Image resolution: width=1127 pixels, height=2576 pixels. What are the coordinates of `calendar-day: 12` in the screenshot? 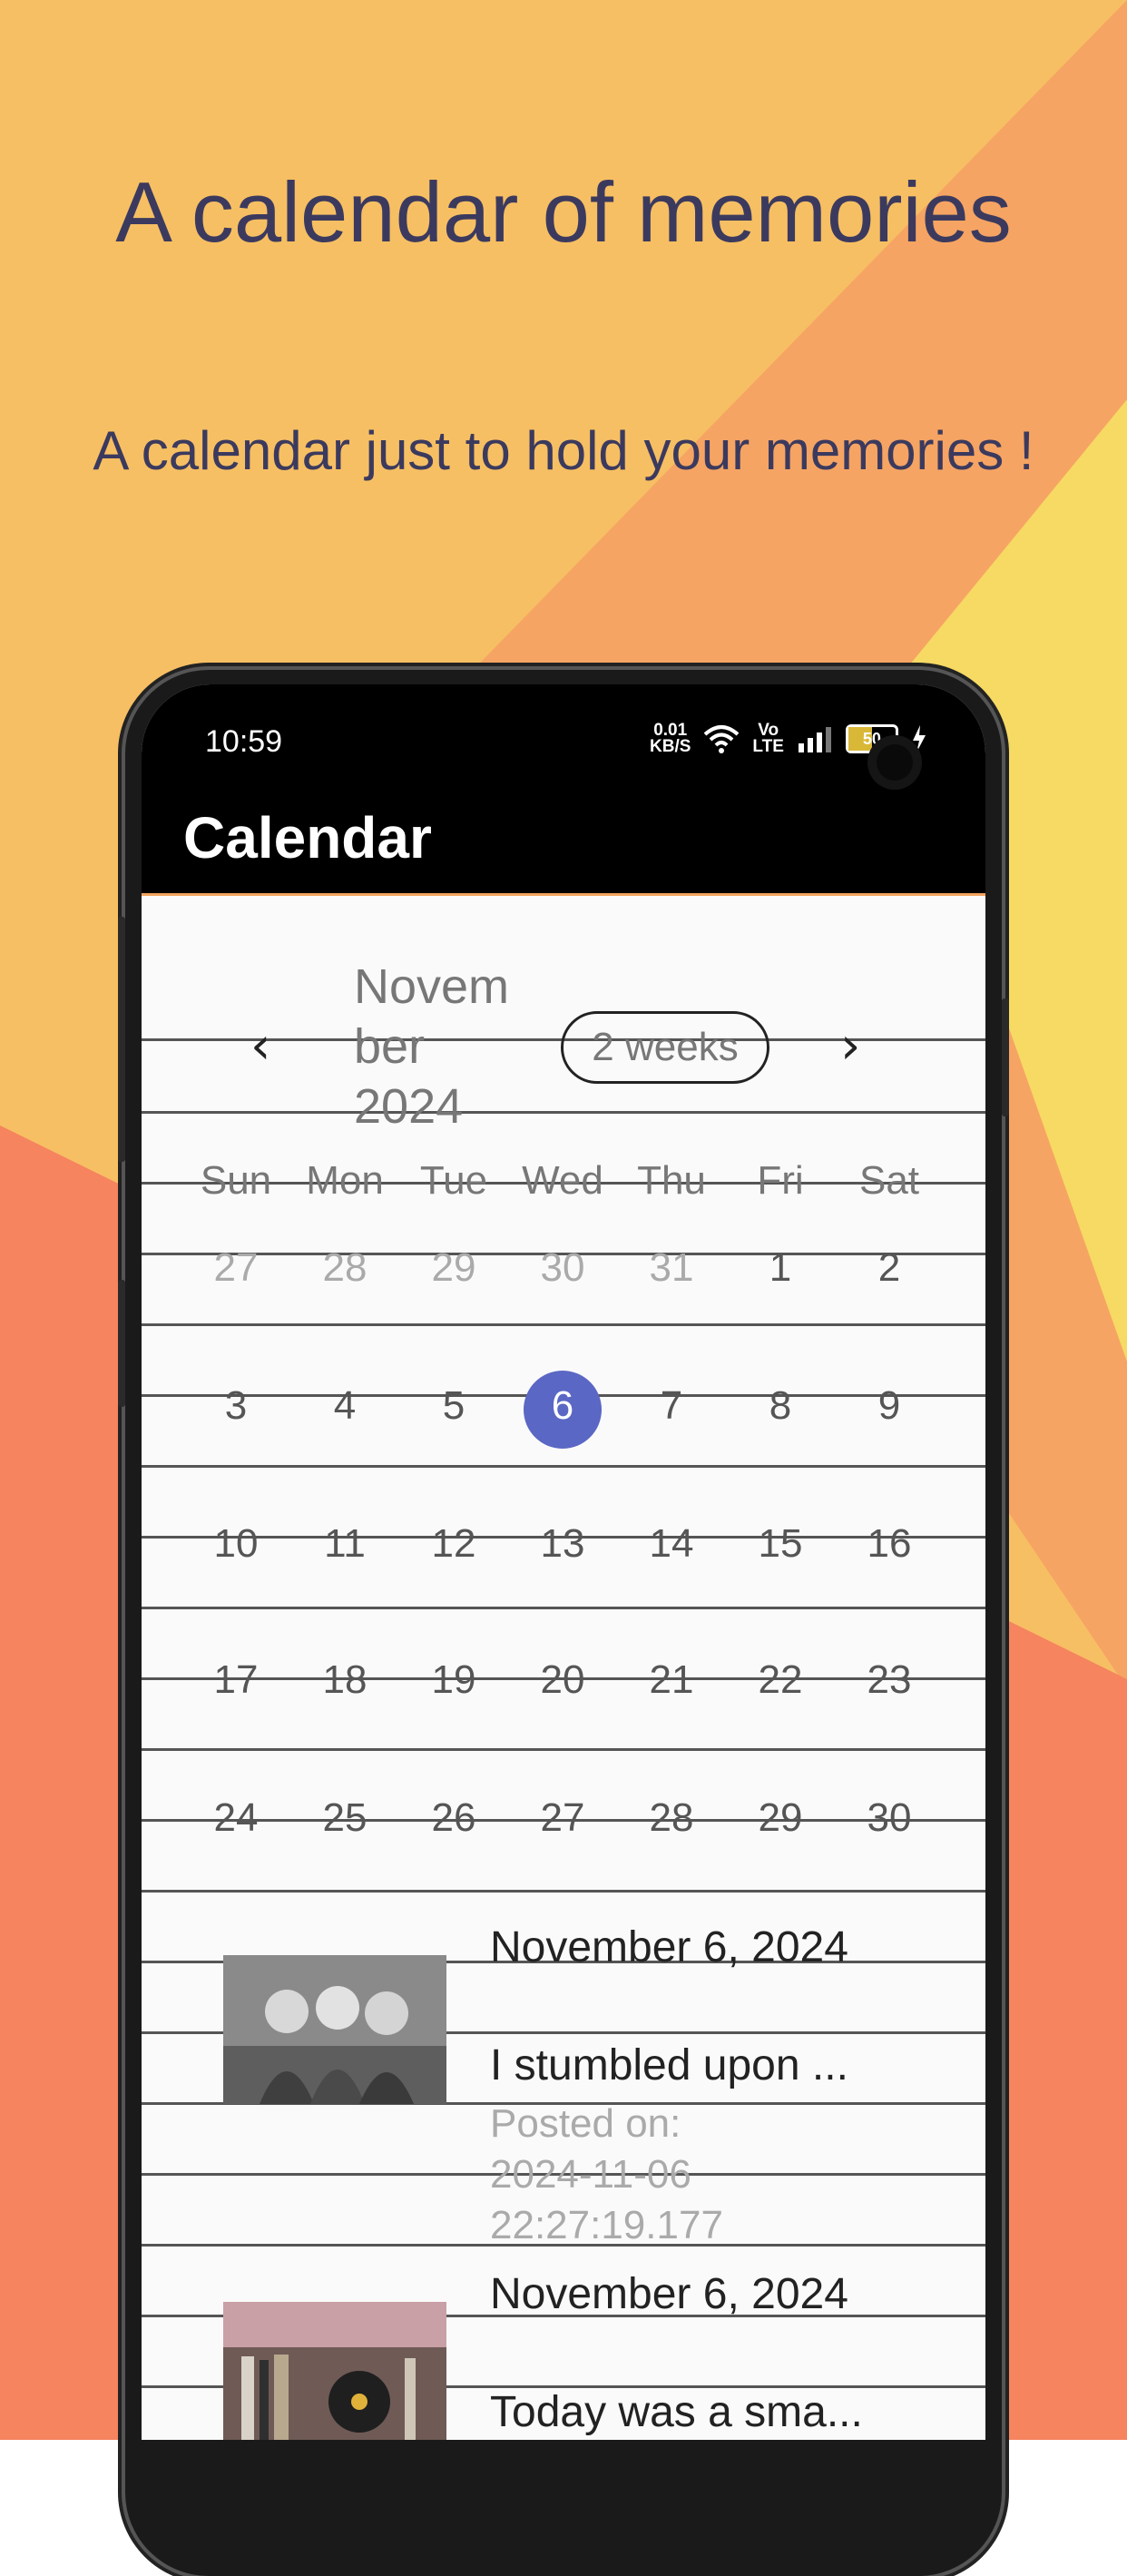 It's located at (453, 1544).